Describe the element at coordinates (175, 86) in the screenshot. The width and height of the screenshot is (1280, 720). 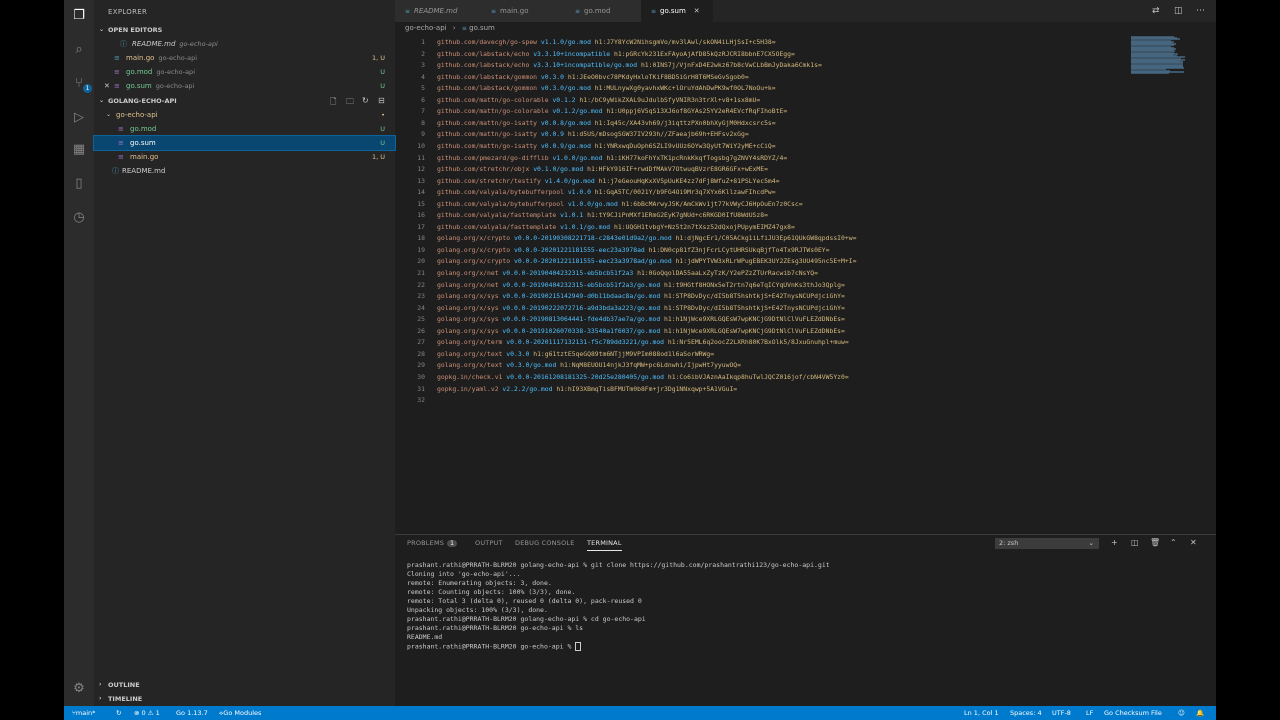
I see `open-editor-folder: go-echo-api` at that location.